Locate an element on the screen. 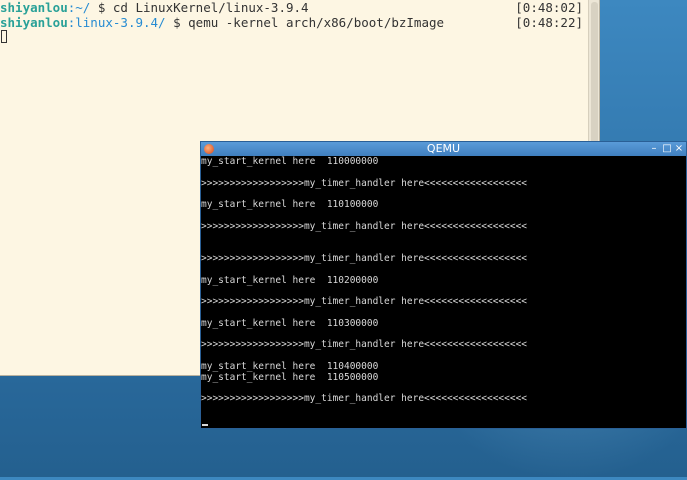  qemu-titlebar: QEMU – □ × is located at coordinates (443, 149).